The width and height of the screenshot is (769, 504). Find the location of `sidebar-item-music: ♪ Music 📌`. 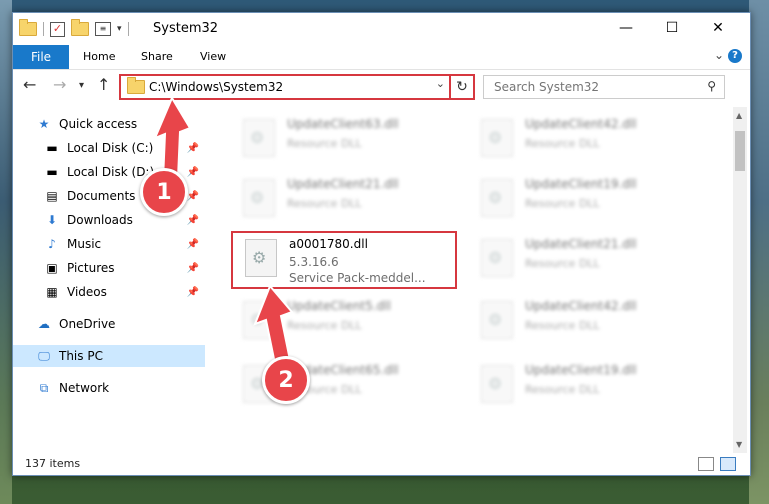

sidebar-item-music: ♪ Music 📌 is located at coordinates (125, 244).